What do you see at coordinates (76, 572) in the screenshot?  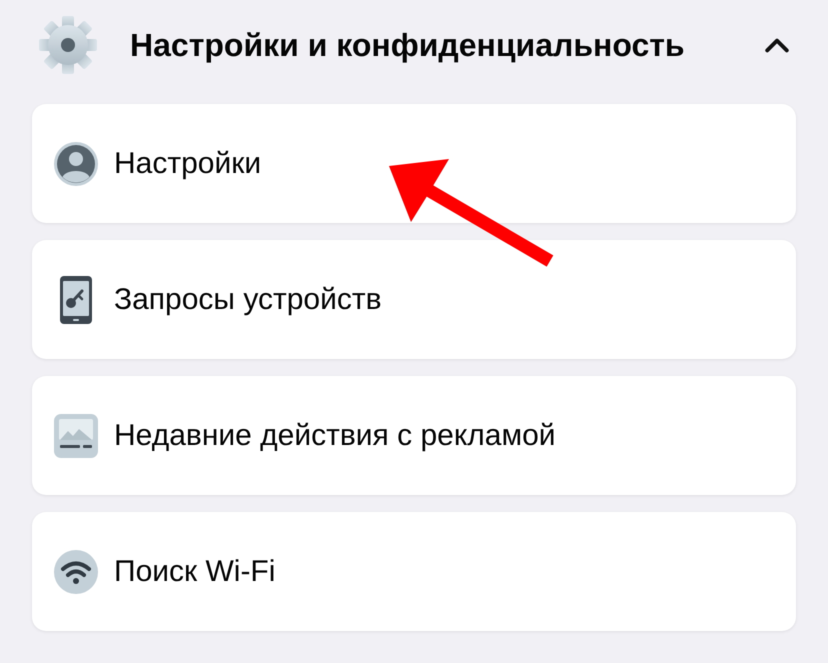 I see `wifi-icon` at bounding box center [76, 572].